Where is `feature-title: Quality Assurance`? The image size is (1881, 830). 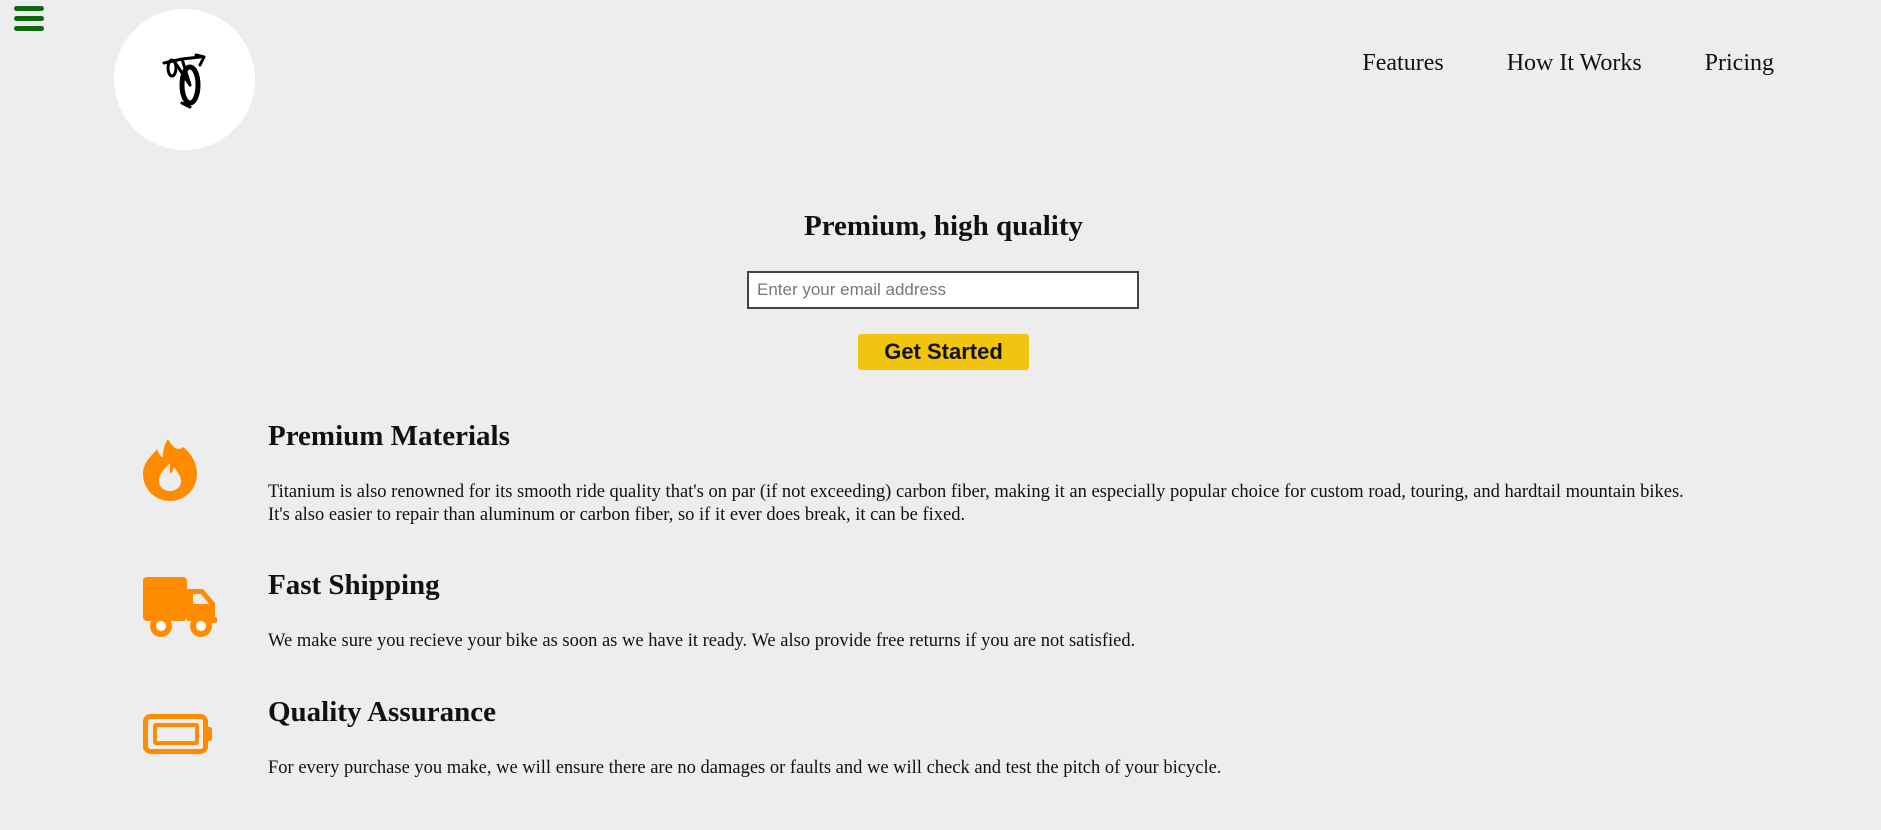 feature-title: Quality Assurance is located at coordinates (382, 712).